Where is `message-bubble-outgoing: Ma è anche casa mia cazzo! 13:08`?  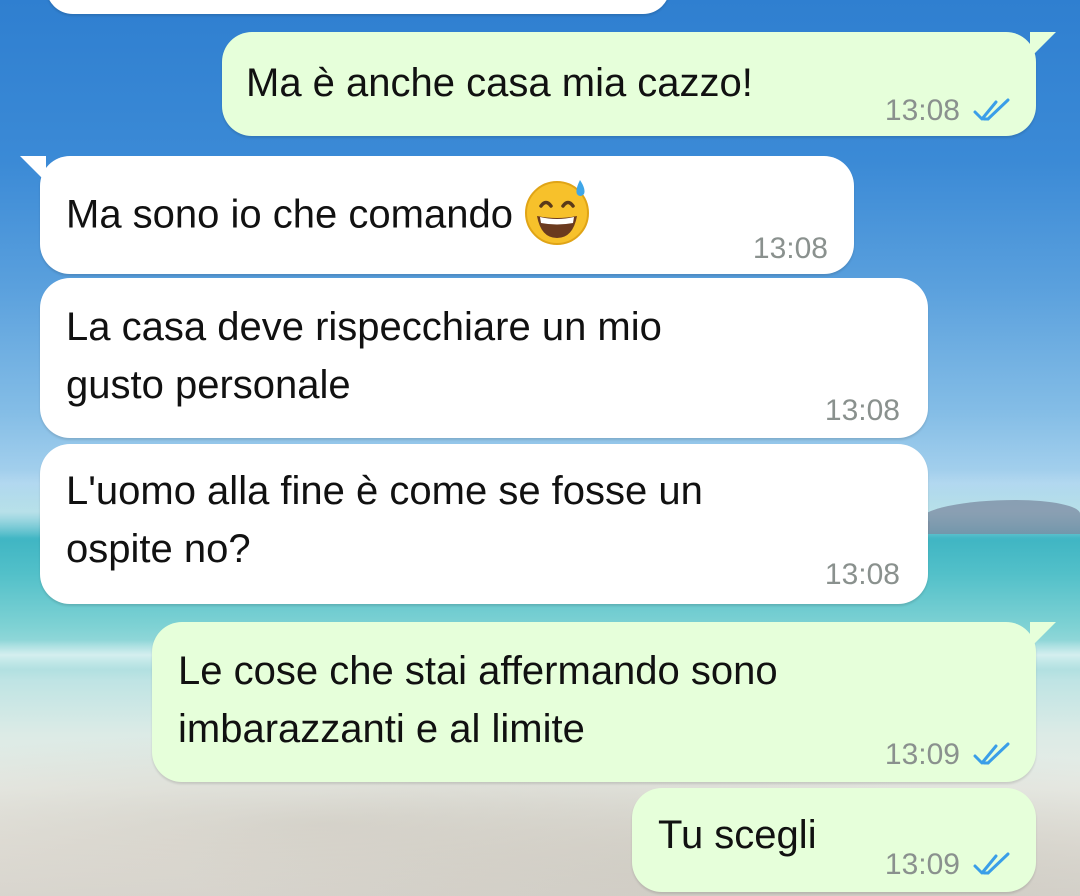 message-bubble-outgoing: Ma è anche casa mia cazzo! 13:08 is located at coordinates (639, 84).